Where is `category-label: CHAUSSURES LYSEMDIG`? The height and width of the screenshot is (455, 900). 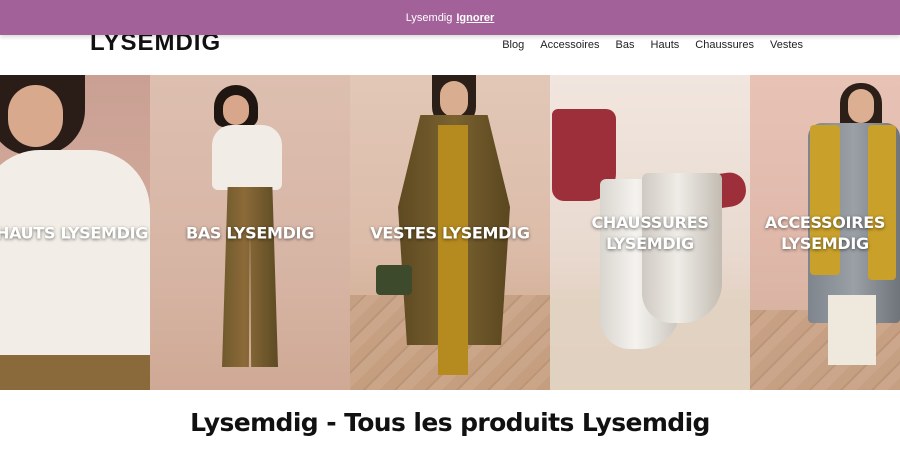 category-label: CHAUSSURES LYSEMDIG is located at coordinates (650, 232).